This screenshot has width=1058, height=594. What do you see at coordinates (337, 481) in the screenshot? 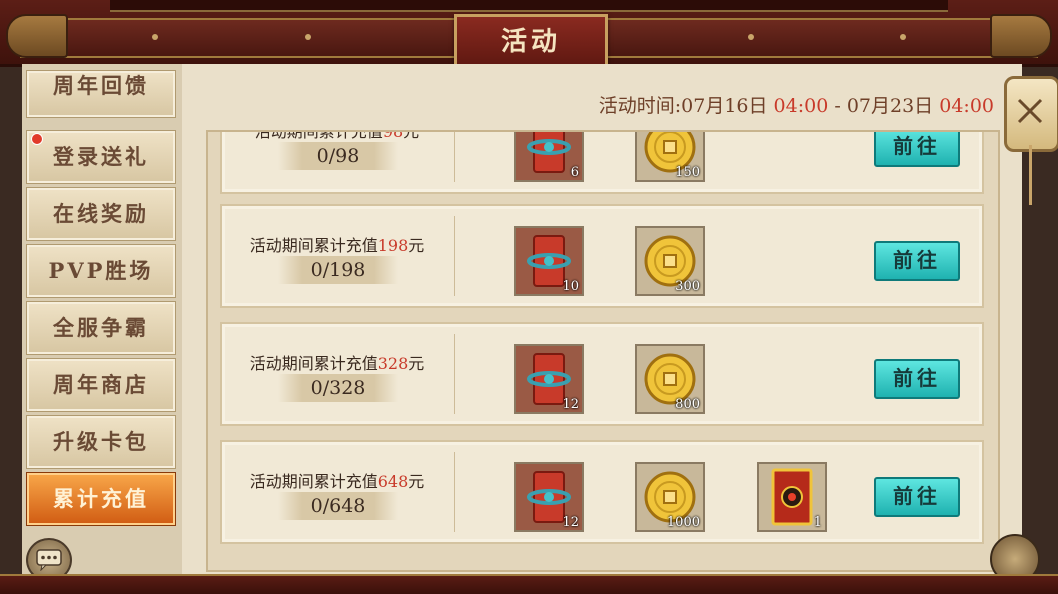
I see `row-description: 活动期间累计充值648元` at bounding box center [337, 481].